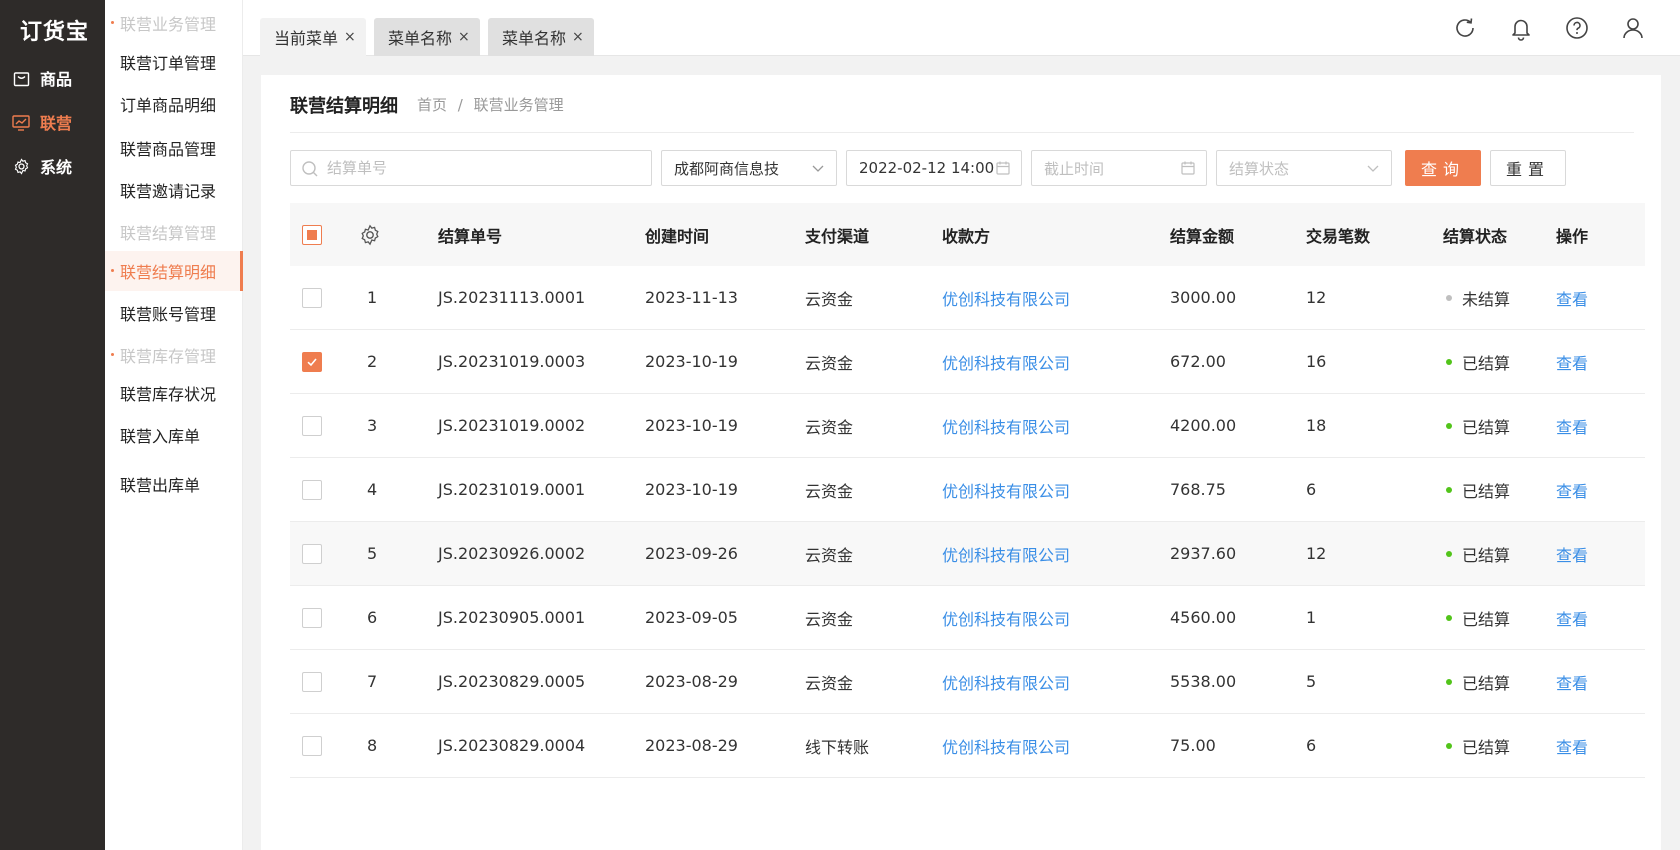  Describe the element at coordinates (372, 297) in the screenshot. I see `row-index: 1` at that location.